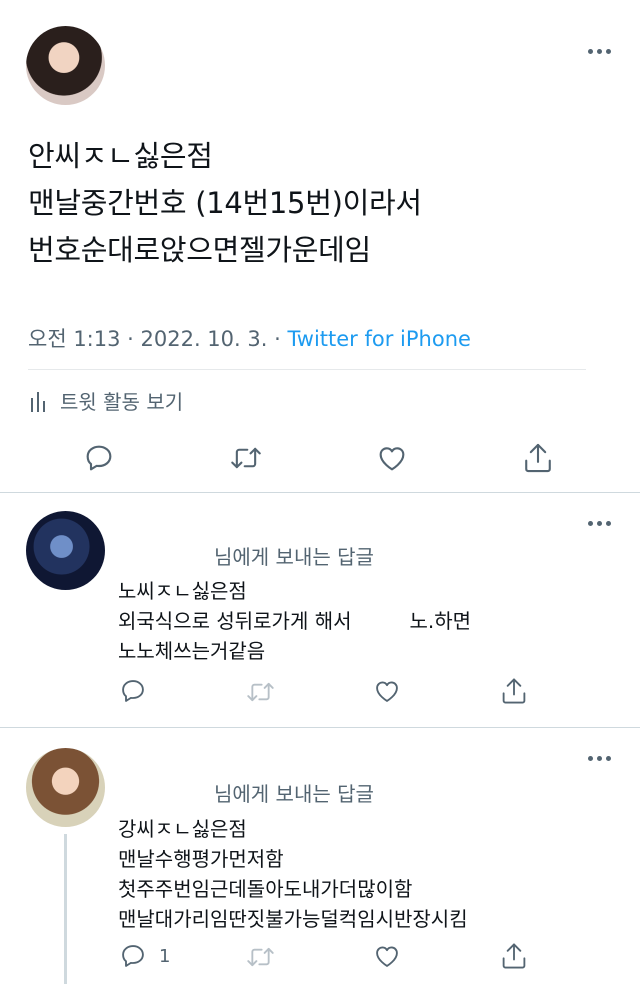 The image size is (640, 984). Describe the element at coordinates (120, 156) in the screenshot. I see `tweet-line: 안씨ㅈㄴ싫은점` at that location.